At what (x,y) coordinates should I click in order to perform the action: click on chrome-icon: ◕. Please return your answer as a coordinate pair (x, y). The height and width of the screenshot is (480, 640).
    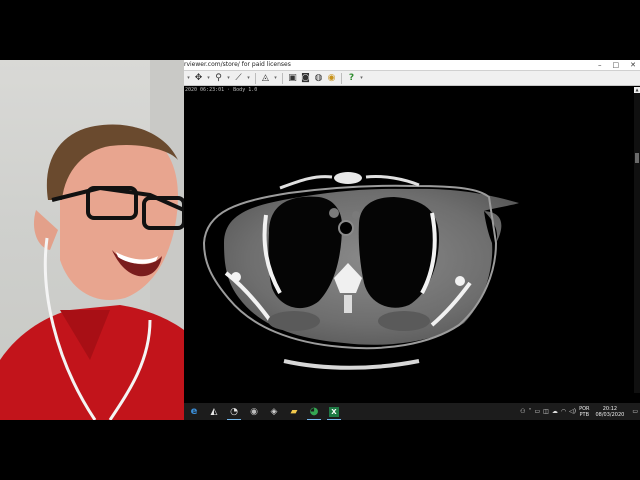
    Looking at the image, I should click on (314, 411).